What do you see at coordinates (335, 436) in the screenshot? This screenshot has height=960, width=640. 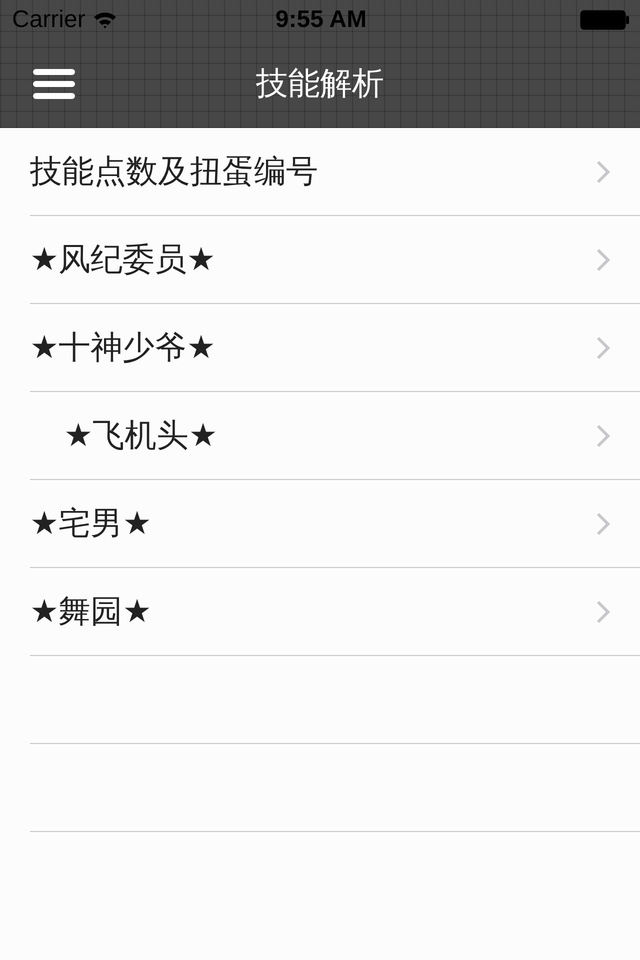 I see `list-item: ★飞机头★` at bounding box center [335, 436].